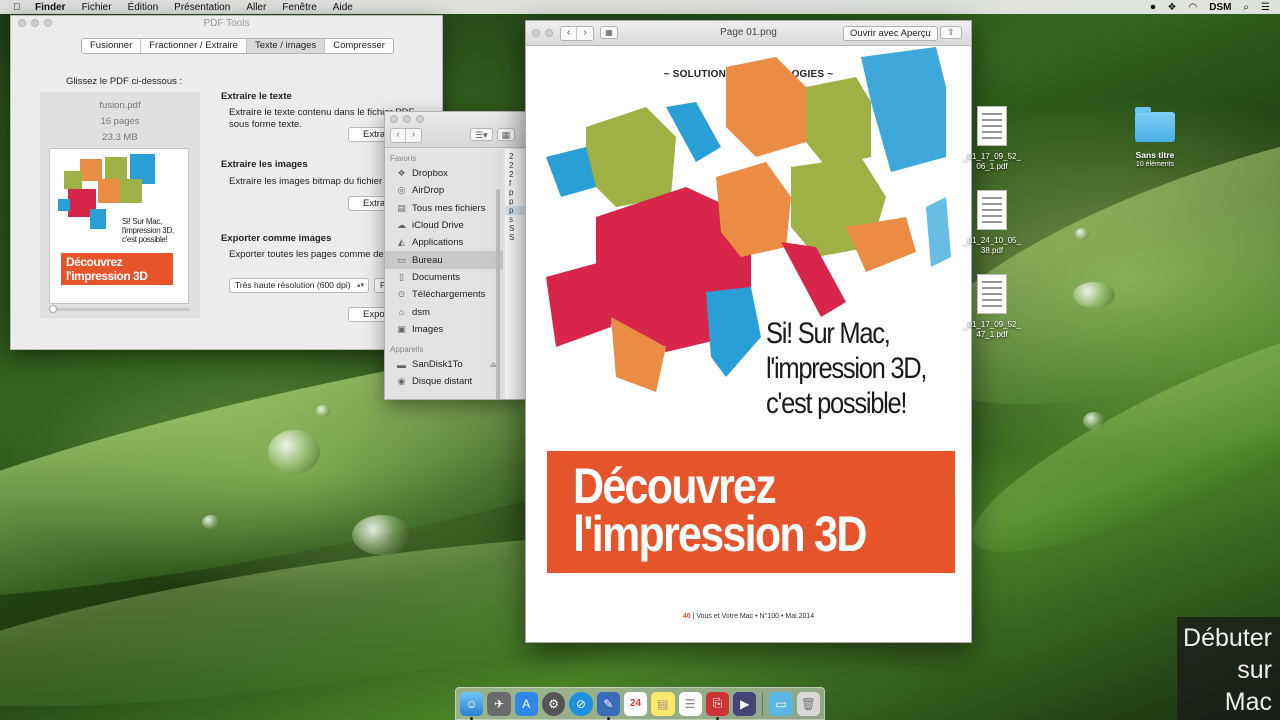 This screenshot has height=720, width=1280. What do you see at coordinates (498, 294) in the screenshot?
I see `sidebar-scrollbar` at bounding box center [498, 294].